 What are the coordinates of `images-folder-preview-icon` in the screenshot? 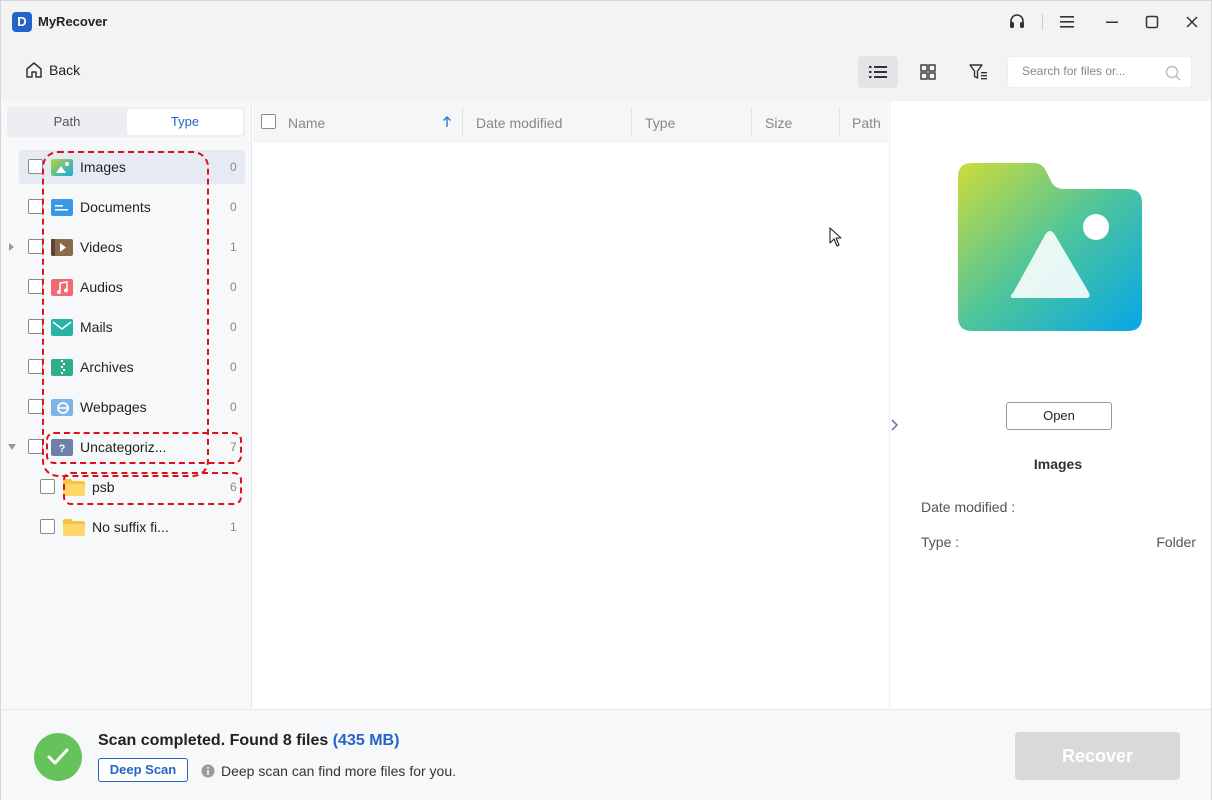 It's located at (1050, 247).